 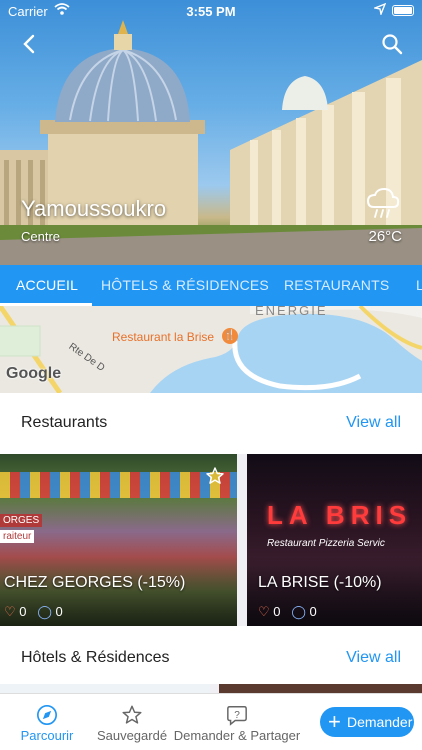 What do you see at coordinates (373, 658) in the screenshot?
I see `hotels-view-all-link: View all` at bounding box center [373, 658].